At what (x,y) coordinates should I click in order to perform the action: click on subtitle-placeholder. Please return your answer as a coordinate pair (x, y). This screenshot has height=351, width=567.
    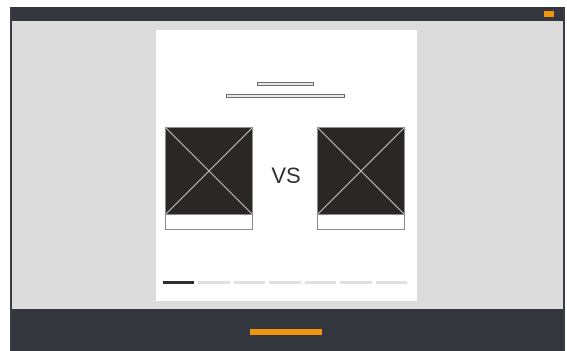
    Looking at the image, I should click on (285, 96).